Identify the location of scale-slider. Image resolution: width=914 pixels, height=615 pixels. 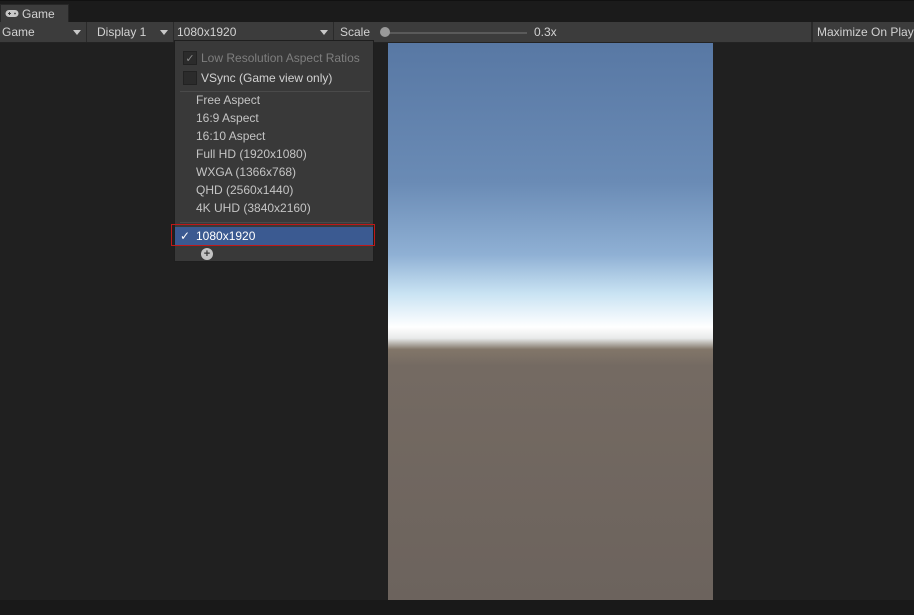
(456, 33).